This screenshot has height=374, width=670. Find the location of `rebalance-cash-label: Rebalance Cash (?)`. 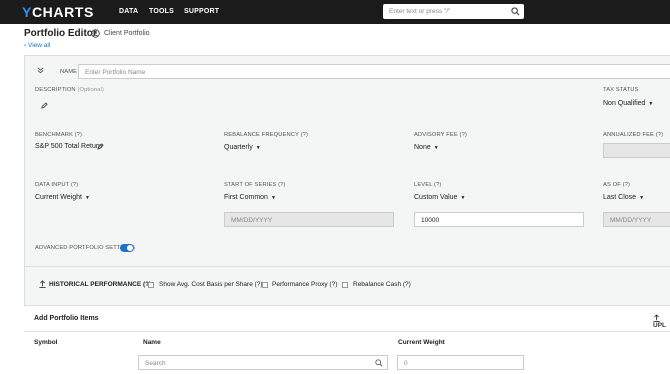

rebalance-cash-label: Rebalance Cash (?) is located at coordinates (382, 284).